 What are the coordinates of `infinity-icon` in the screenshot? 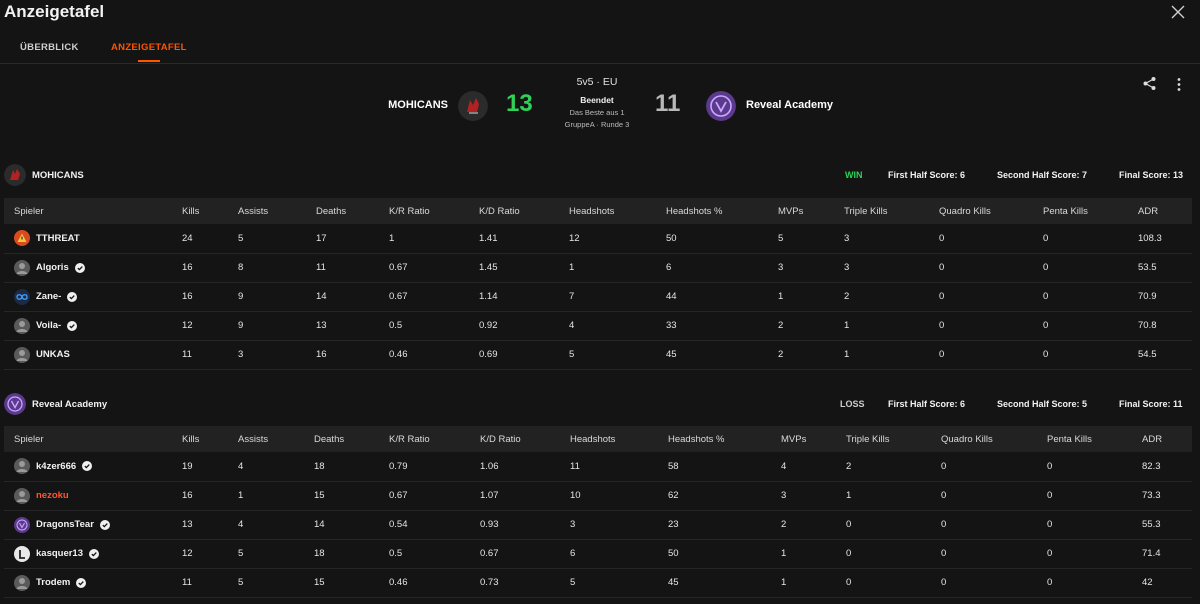 It's located at (22, 296).